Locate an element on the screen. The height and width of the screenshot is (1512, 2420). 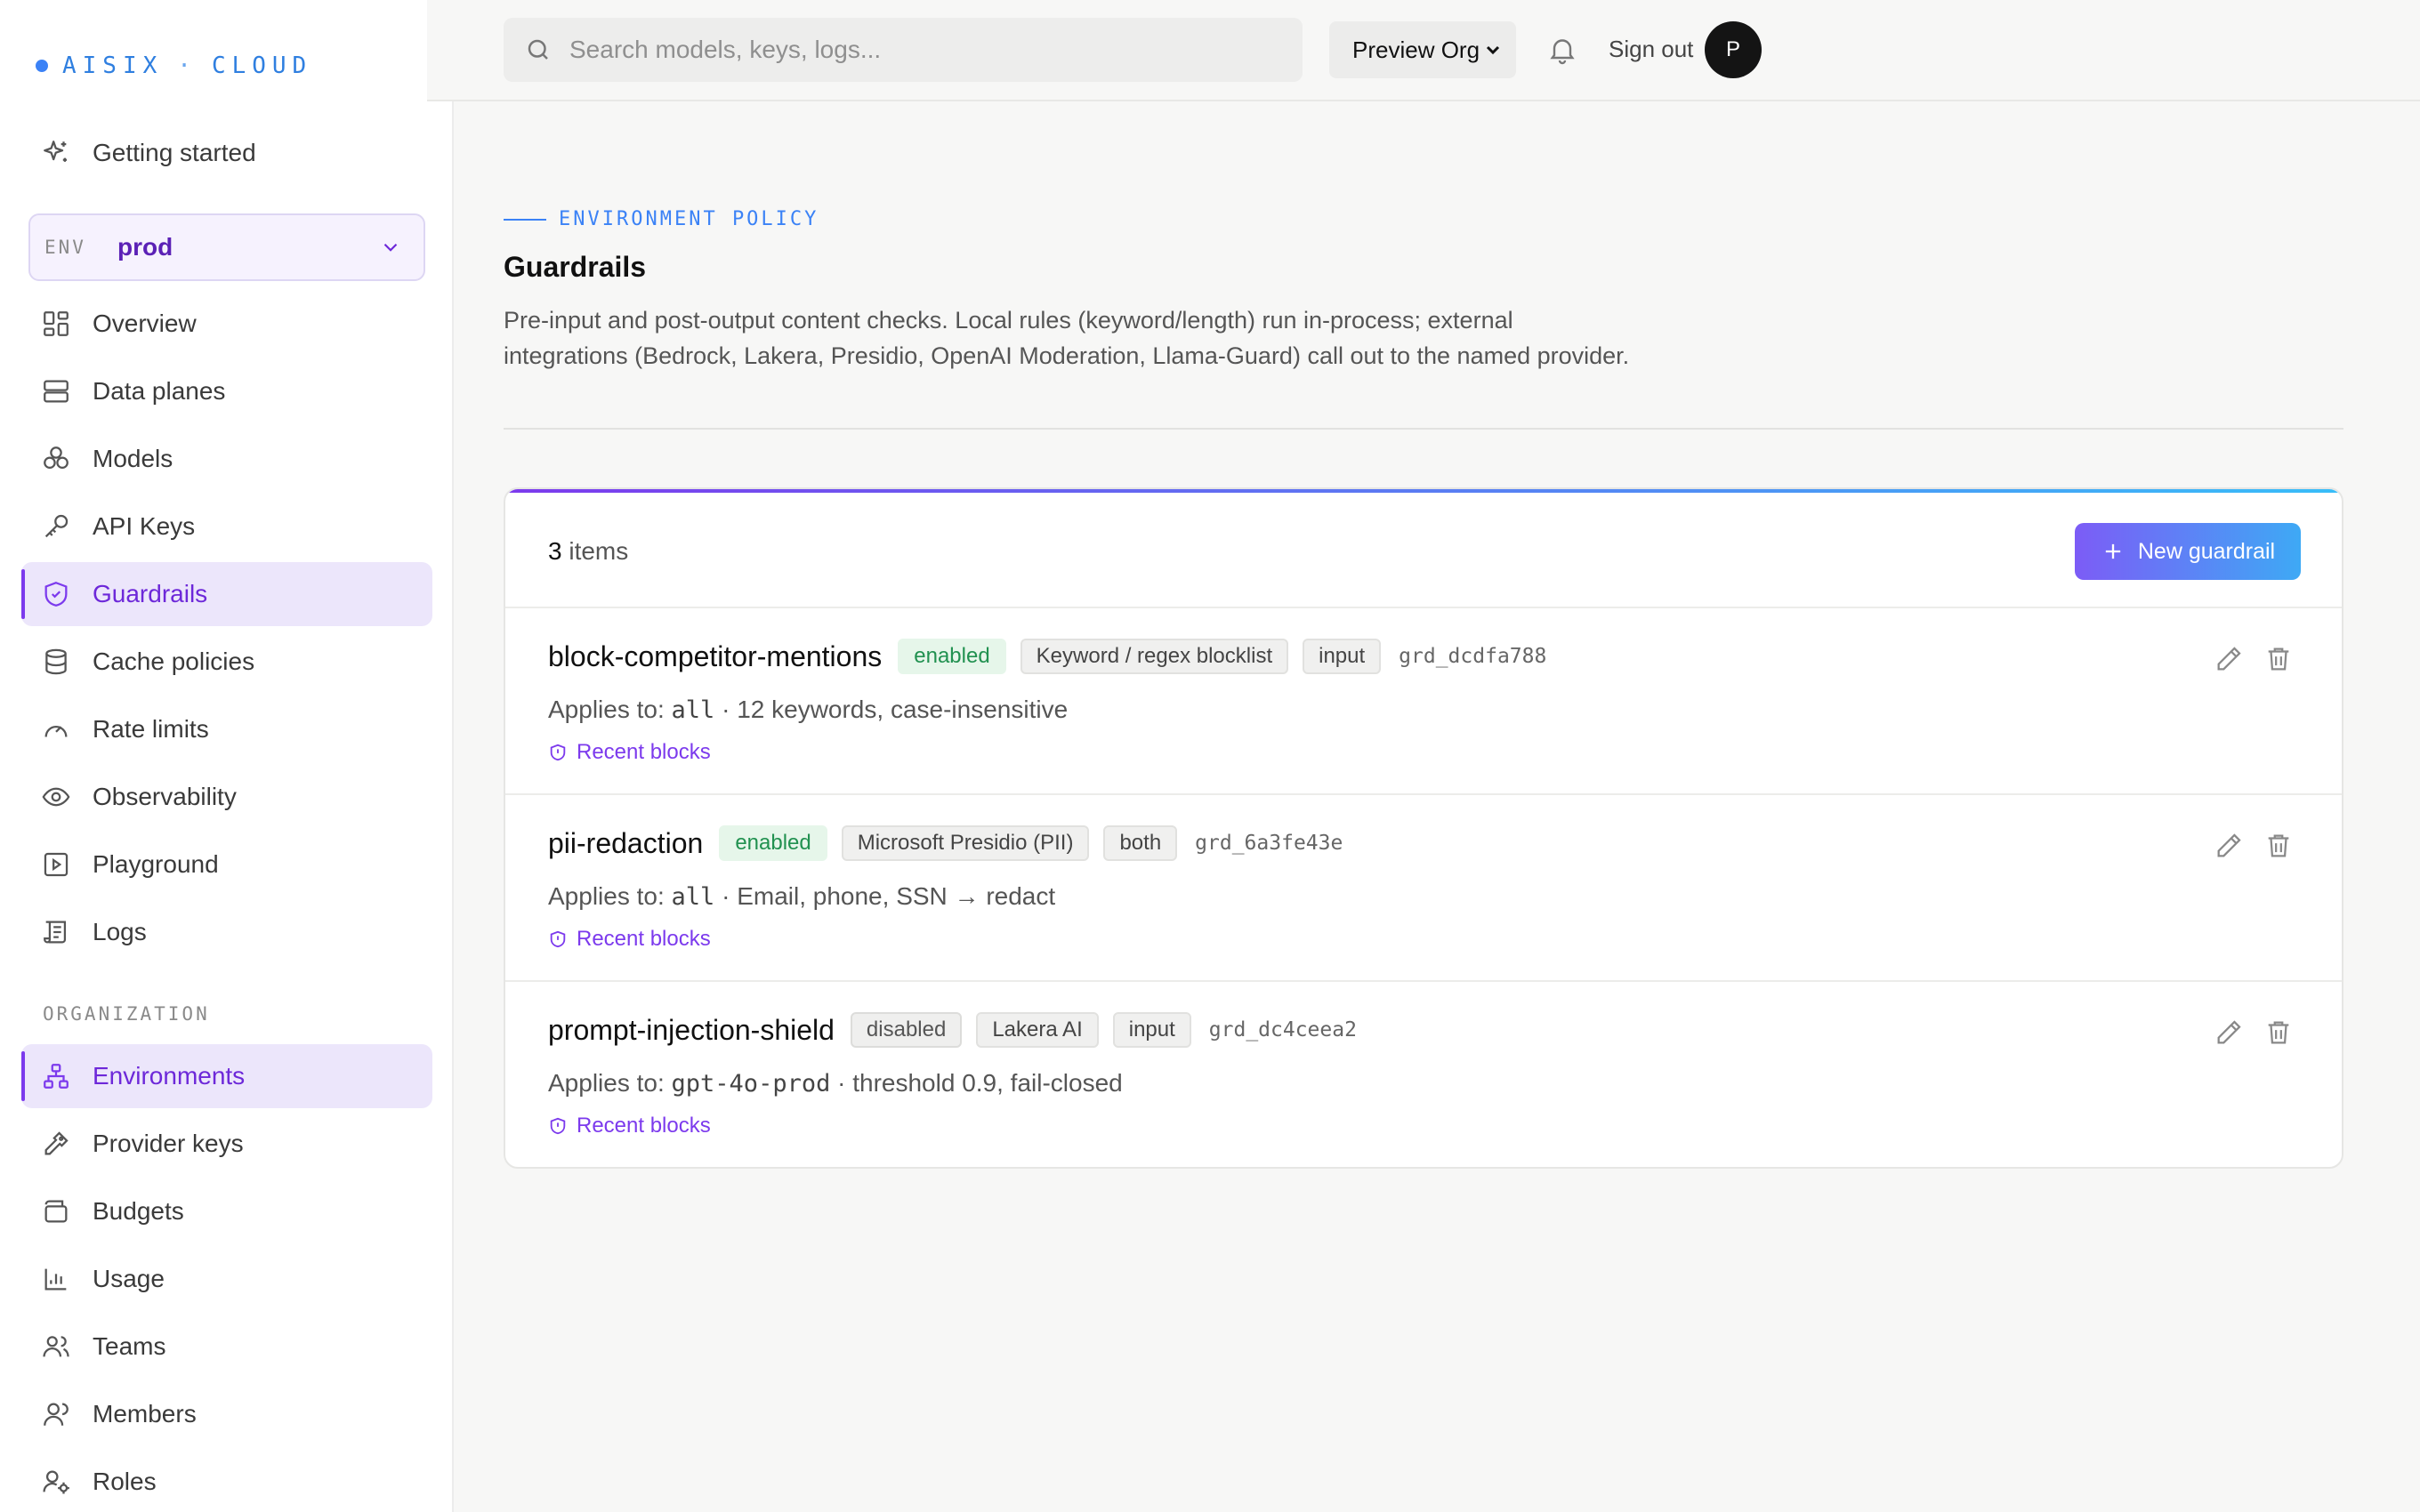
avatar: P is located at coordinates (1733, 49).